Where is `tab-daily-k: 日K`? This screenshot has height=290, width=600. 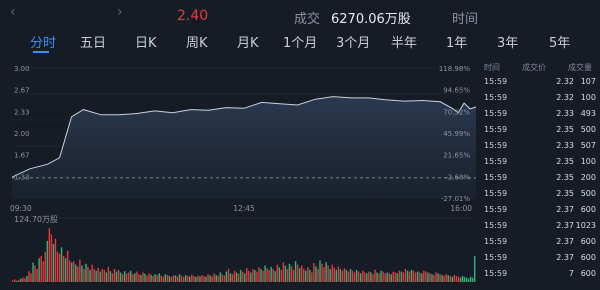 tab-daily-k: 日K is located at coordinates (146, 41).